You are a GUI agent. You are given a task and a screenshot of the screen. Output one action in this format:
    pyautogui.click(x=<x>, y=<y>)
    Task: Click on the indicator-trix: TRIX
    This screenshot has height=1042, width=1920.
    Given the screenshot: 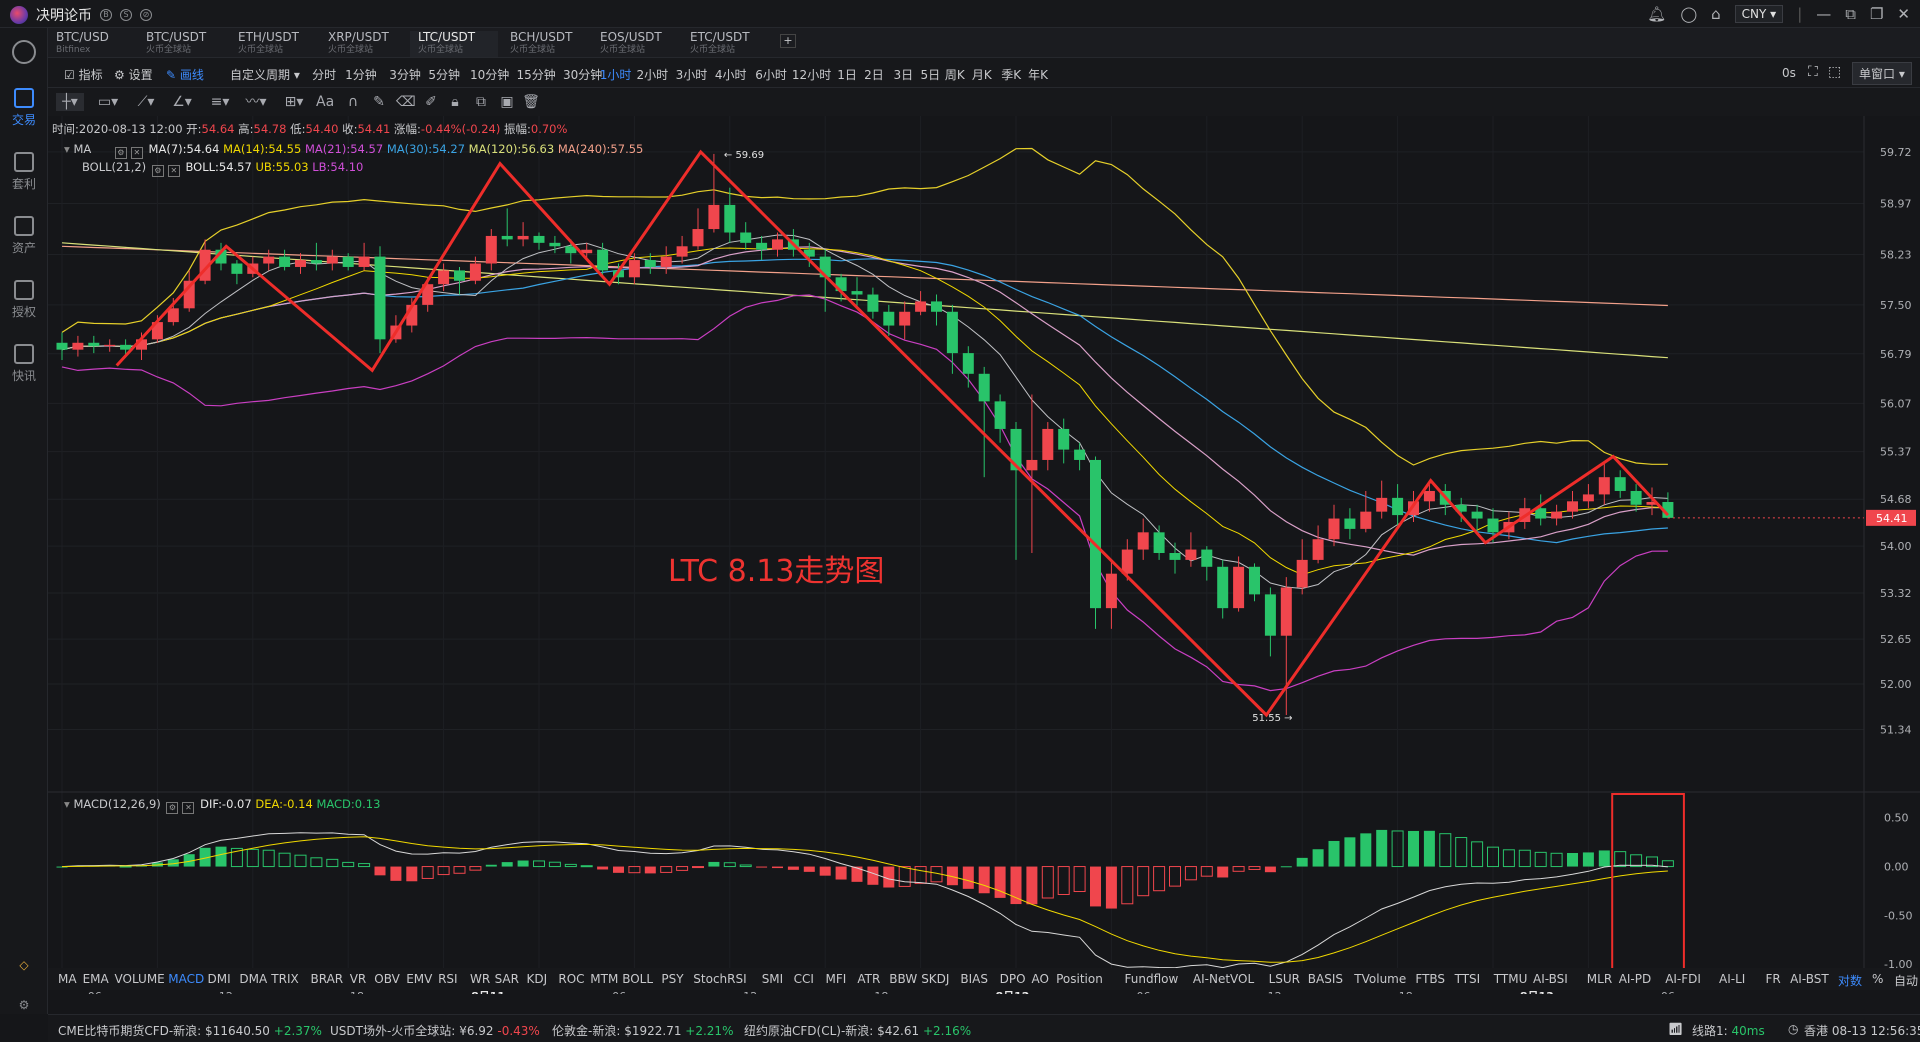 What is the action you would take?
    pyautogui.click(x=284, y=979)
    